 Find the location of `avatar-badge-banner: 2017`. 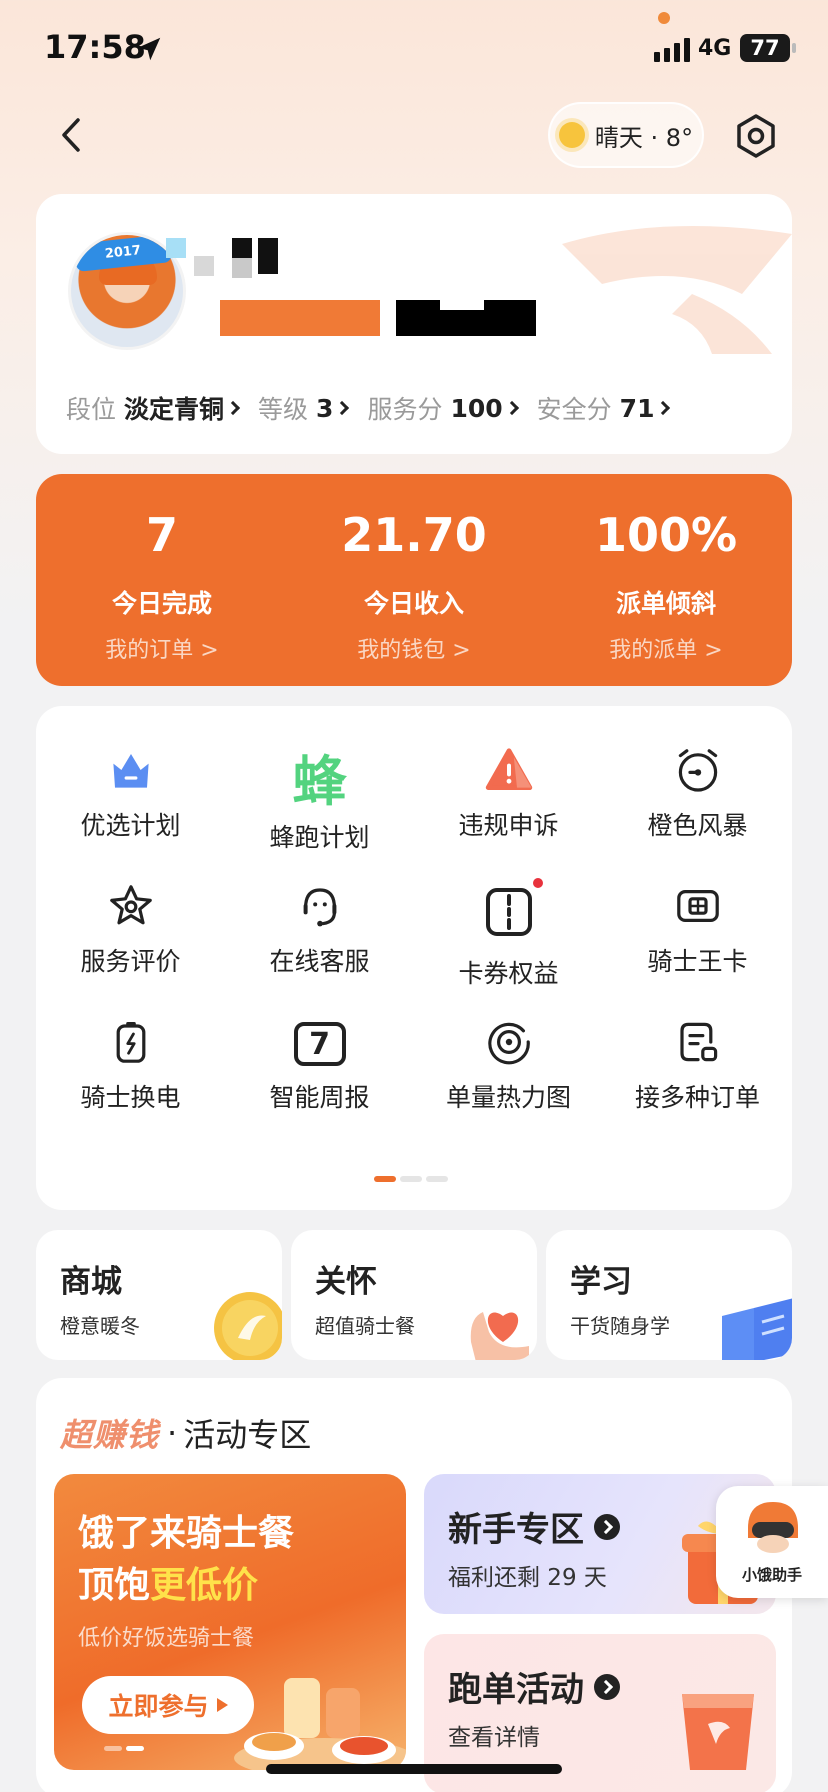

avatar-badge-banner: 2017 is located at coordinates (123, 253).